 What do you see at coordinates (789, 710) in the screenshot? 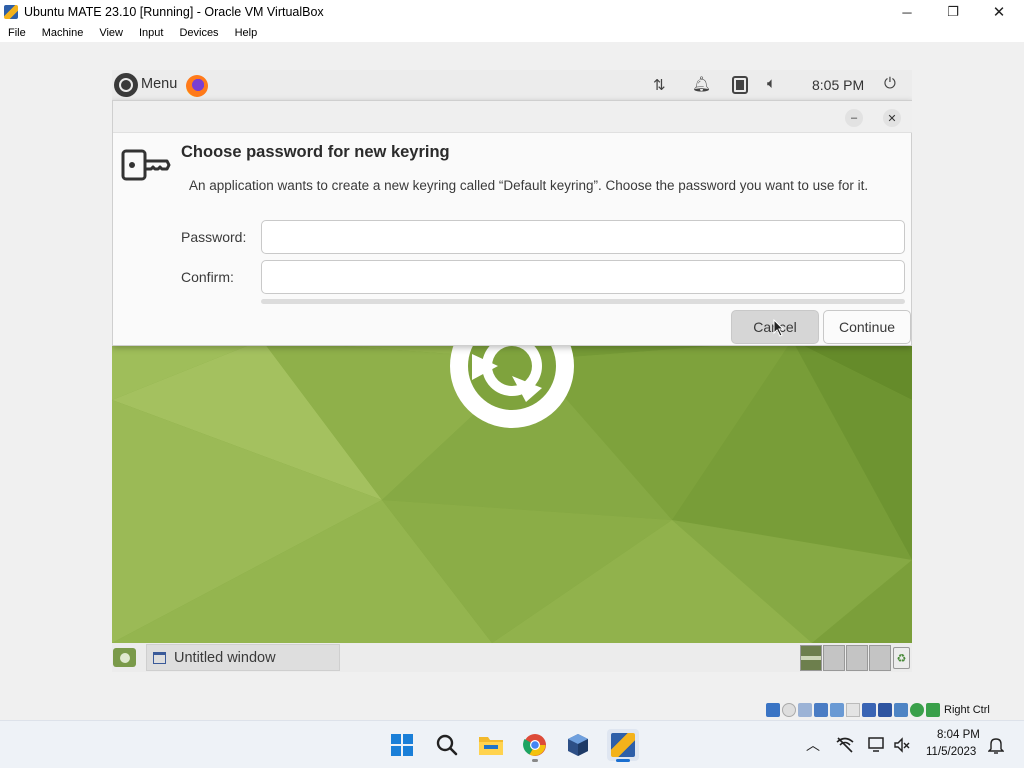
I see `optical-drive-icon` at bounding box center [789, 710].